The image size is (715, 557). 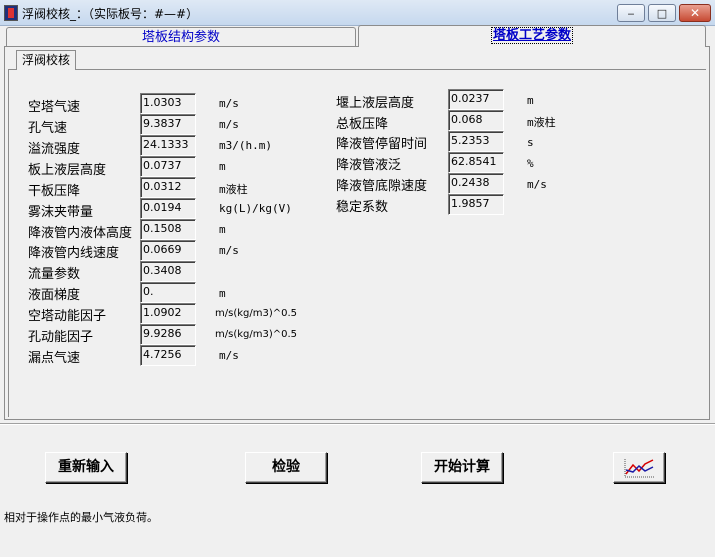 I want to click on param-unit: m3/(h.m), so click(x=245, y=145).